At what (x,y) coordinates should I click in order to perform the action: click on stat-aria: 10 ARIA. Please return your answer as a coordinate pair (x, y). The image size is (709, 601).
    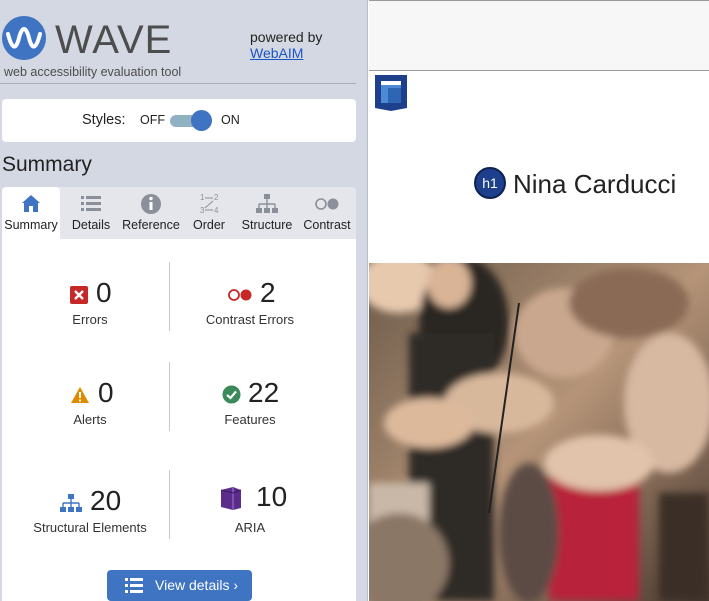
    Looking at the image, I should click on (250, 508).